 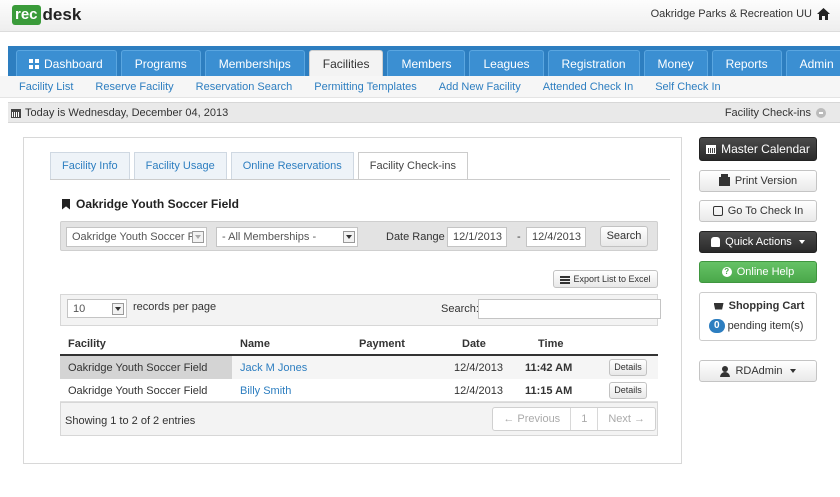 What do you see at coordinates (136, 237) in the screenshot?
I see `facility-select: Oakridge Youth Soccer F` at bounding box center [136, 237].